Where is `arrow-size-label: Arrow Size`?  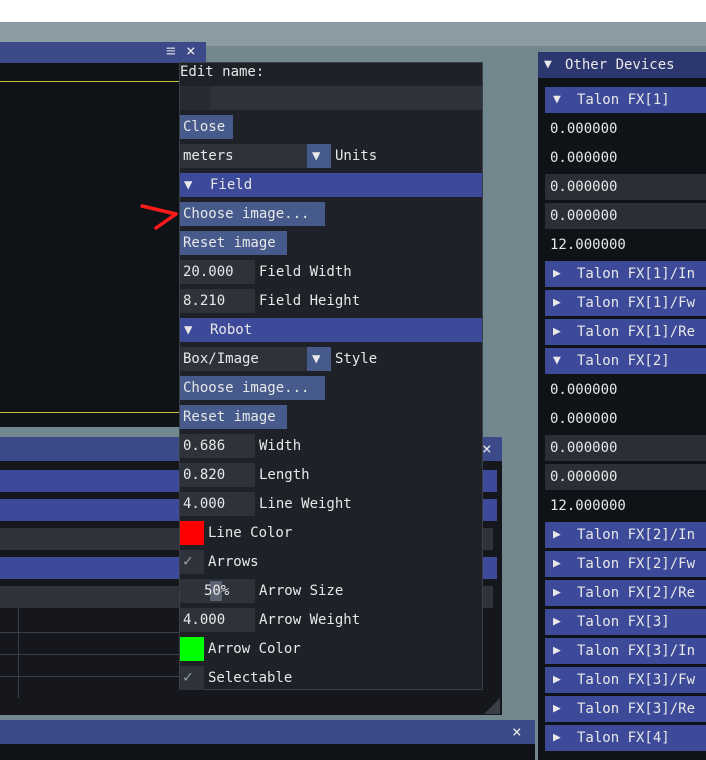
arrow-size-label: Arrow Size is located at coordinates (301, 591).